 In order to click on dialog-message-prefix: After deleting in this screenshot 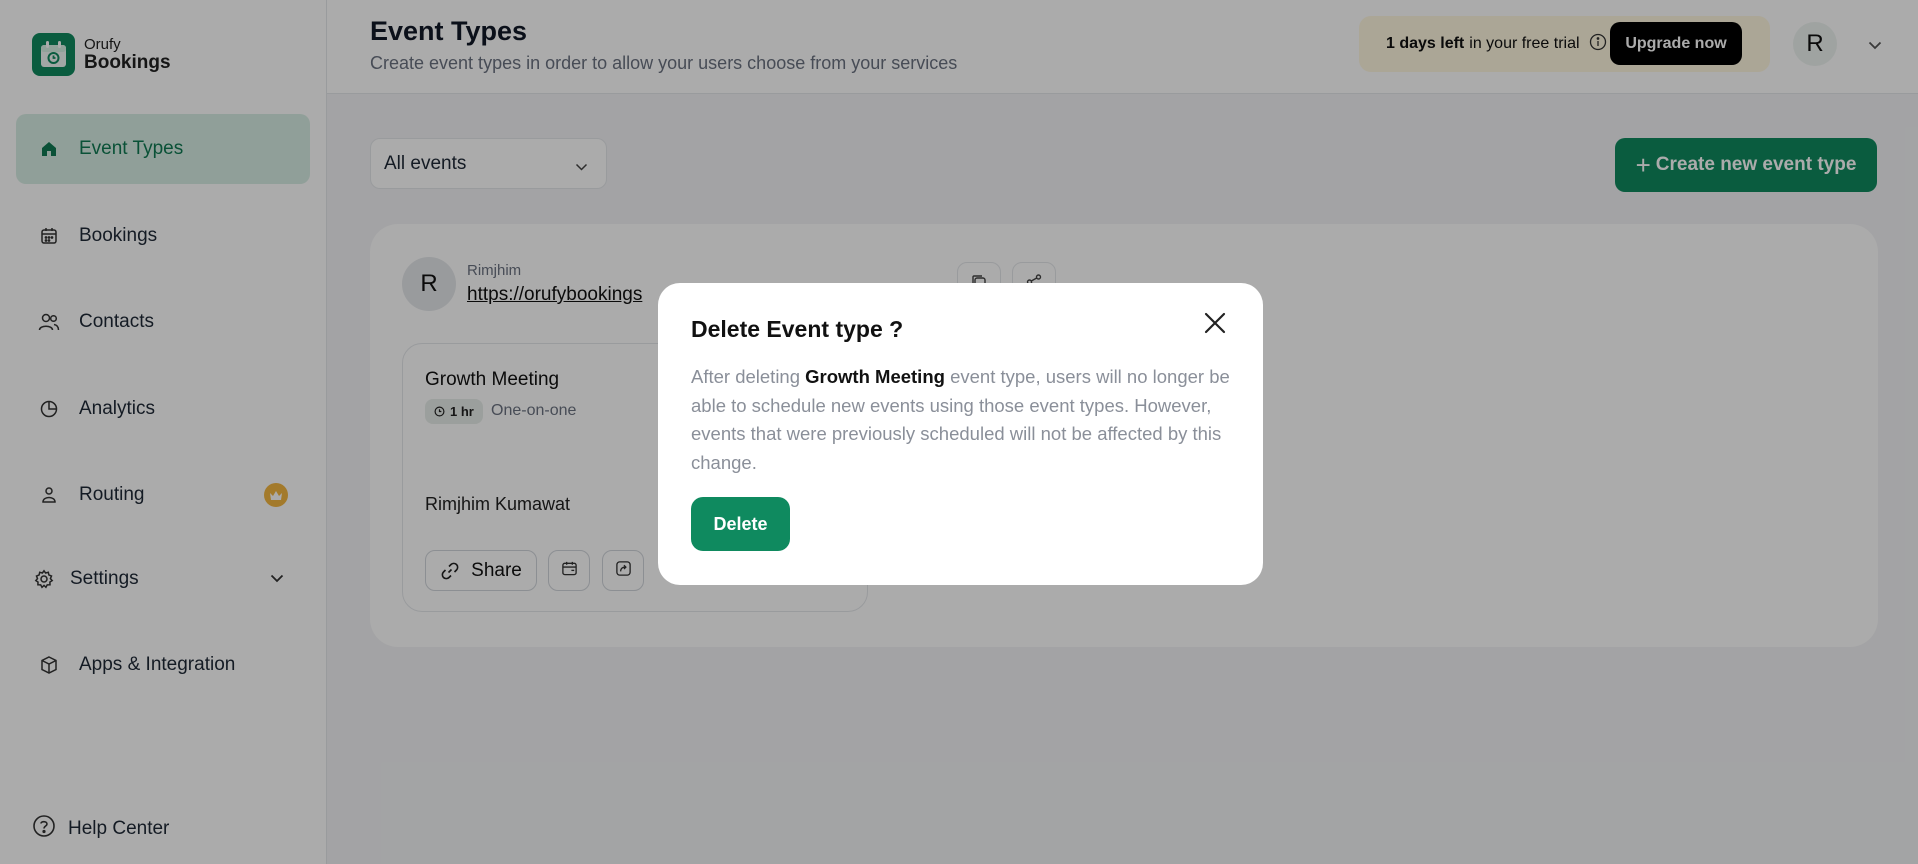, I will do `click(746, 376)`.